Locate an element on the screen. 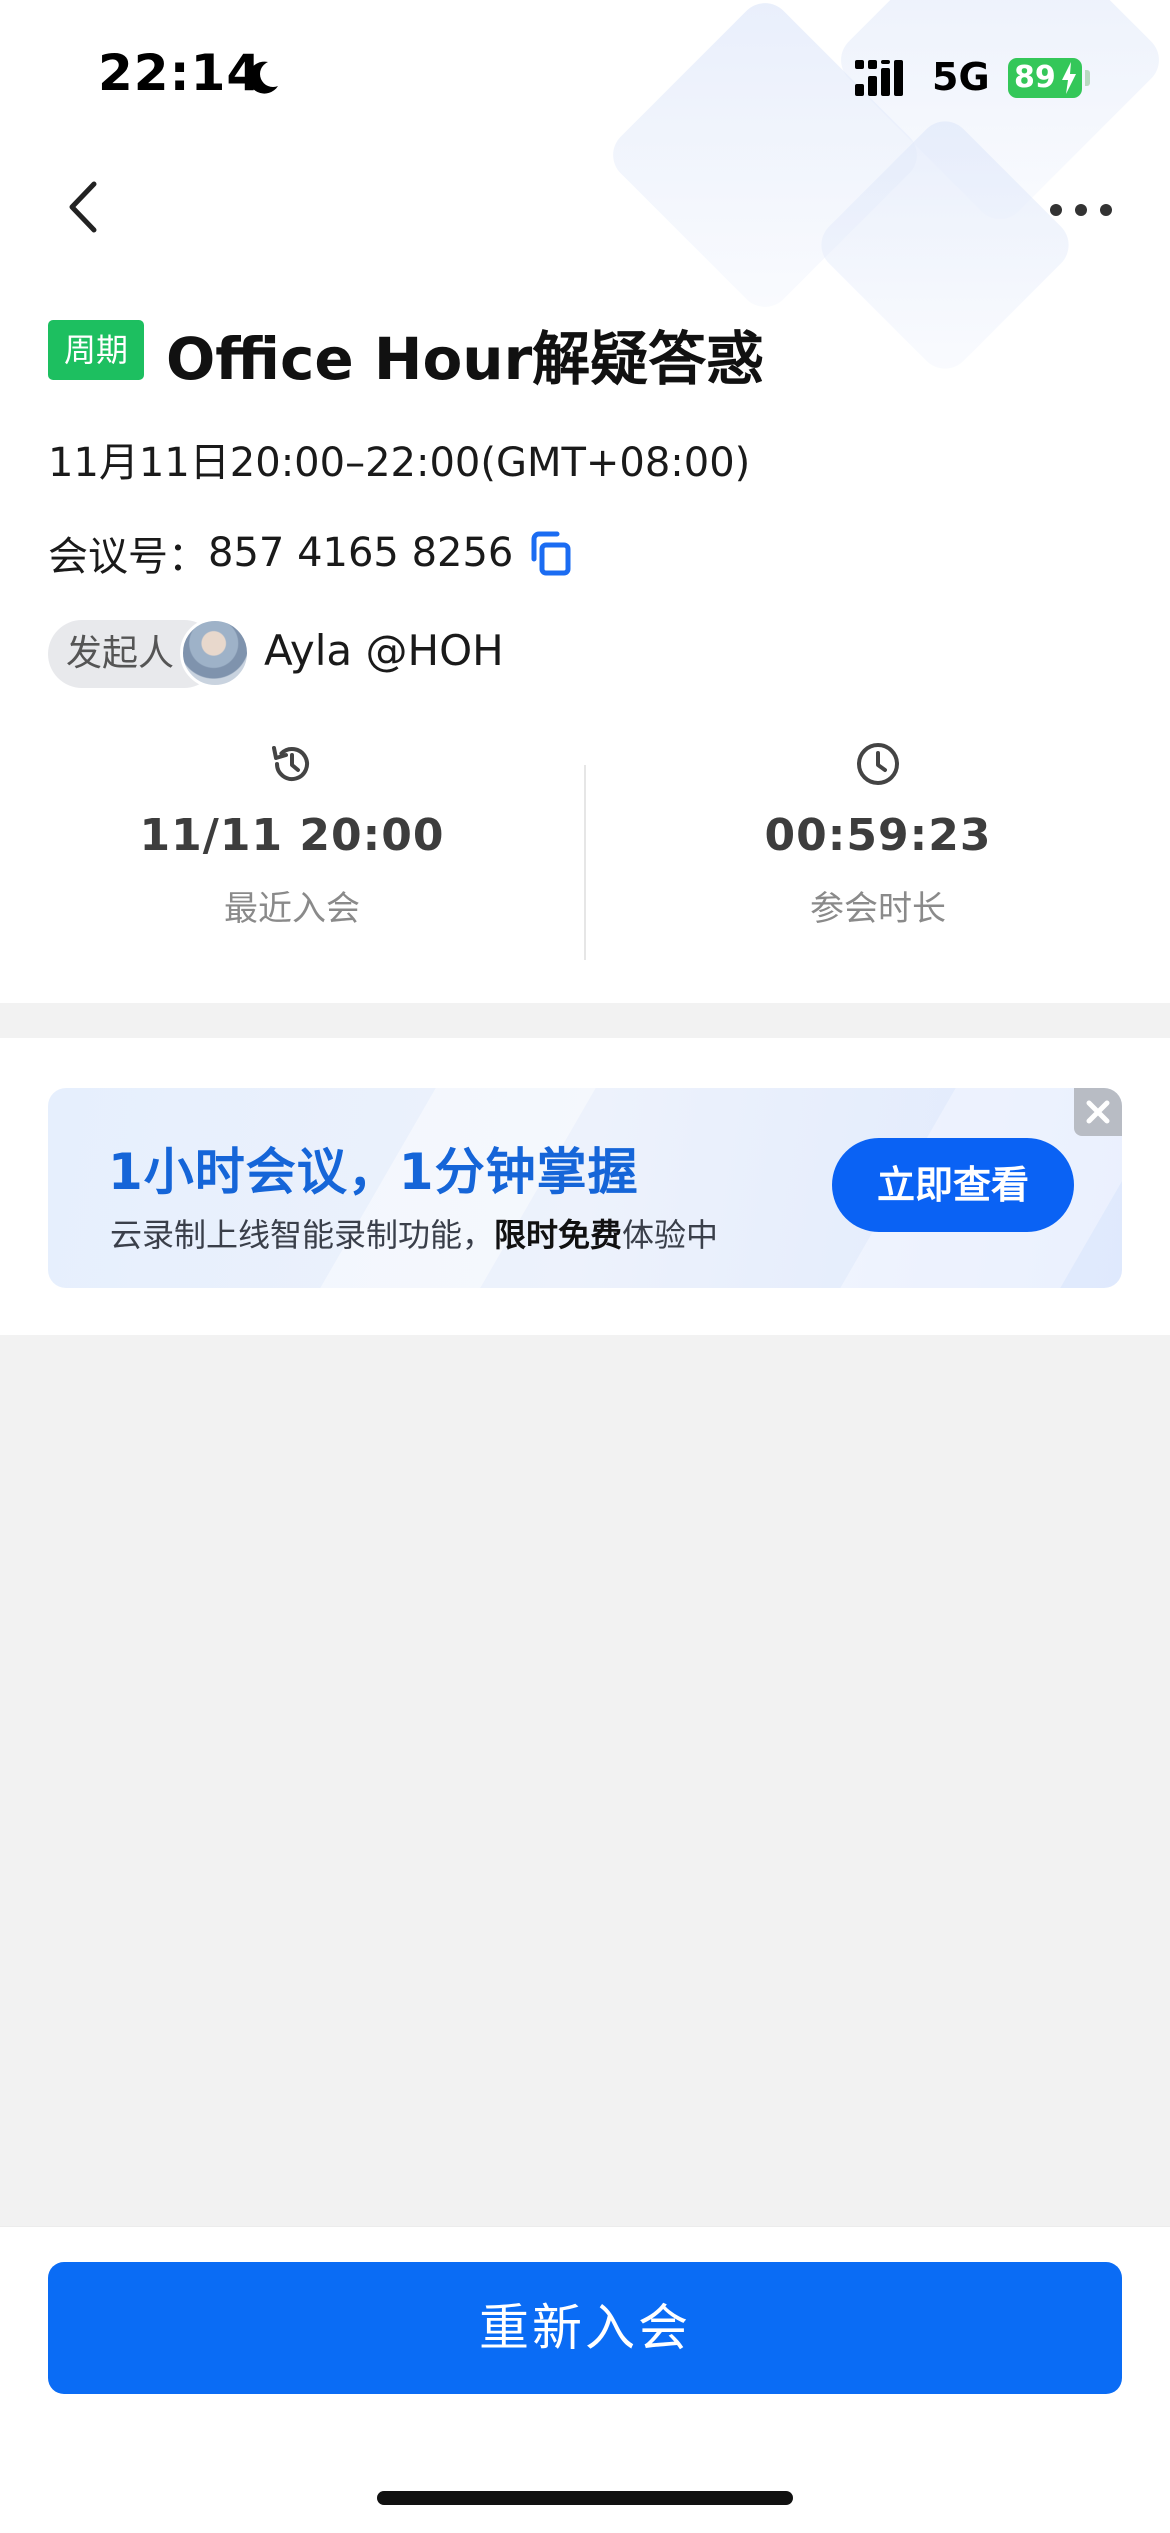  close-icon is located at coordinates (1098, 1112).